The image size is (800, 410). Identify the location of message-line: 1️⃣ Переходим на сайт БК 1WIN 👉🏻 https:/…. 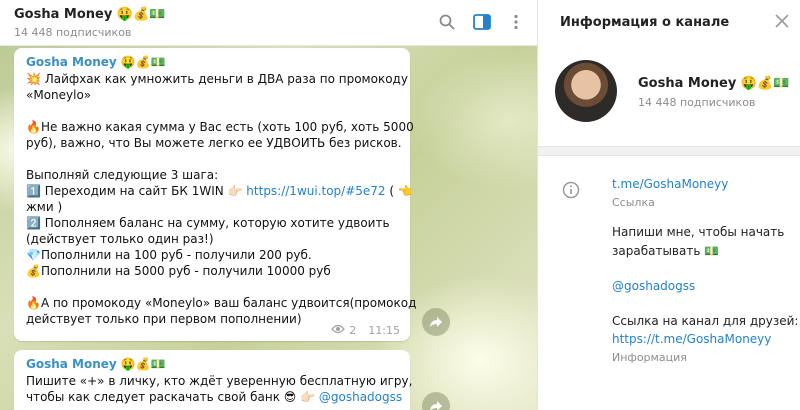
(219, 191).